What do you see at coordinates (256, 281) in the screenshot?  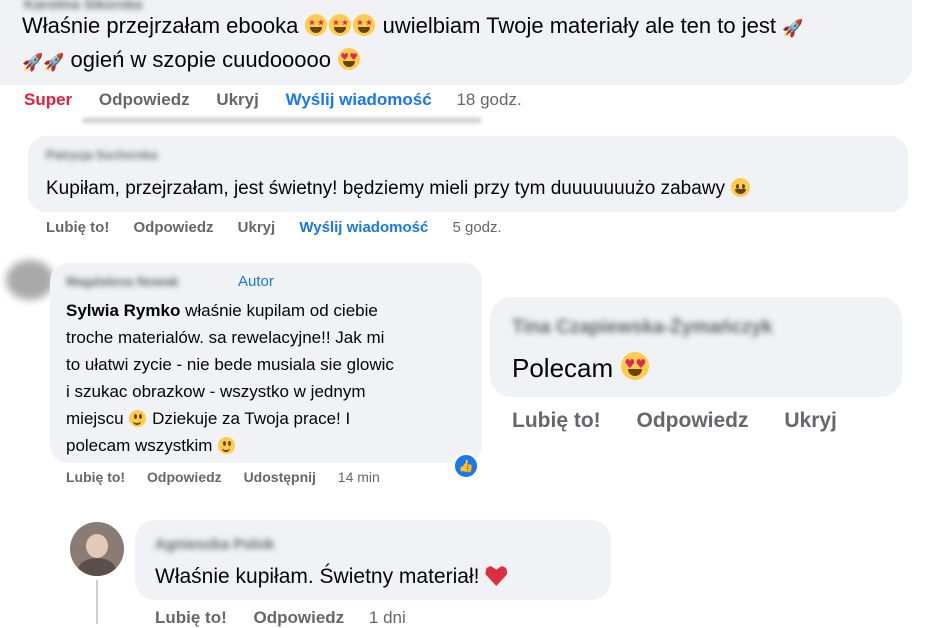 I see `author-badge: Autor` at bounding box center [256, 281].